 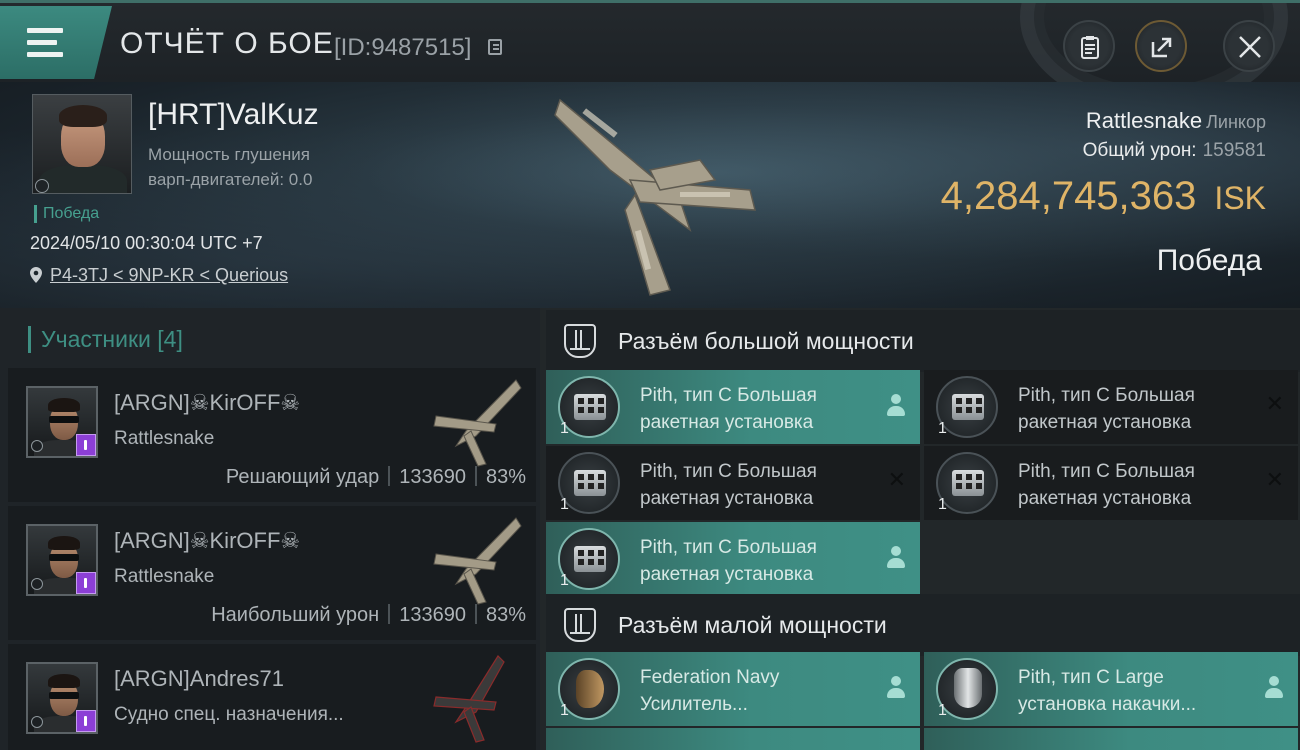 I want to click on stat-line-2: варп-двигателей: 0.0, so click(x=230, y=179).